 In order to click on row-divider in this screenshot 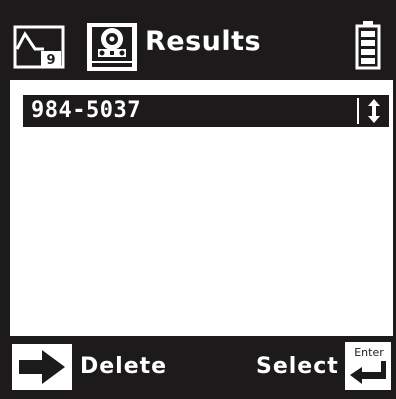, I will do `click(358, 111)`.